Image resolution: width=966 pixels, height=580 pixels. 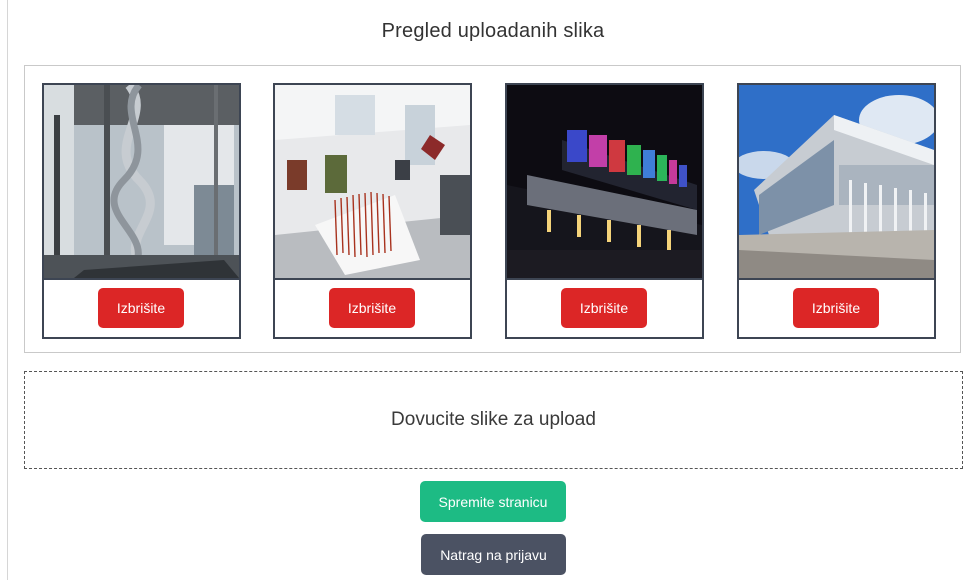 What do you see at coordinates (141, 182) in the screenshot?
I see `image-thumbnail-museum-interior` at bounding box center [141, 182].